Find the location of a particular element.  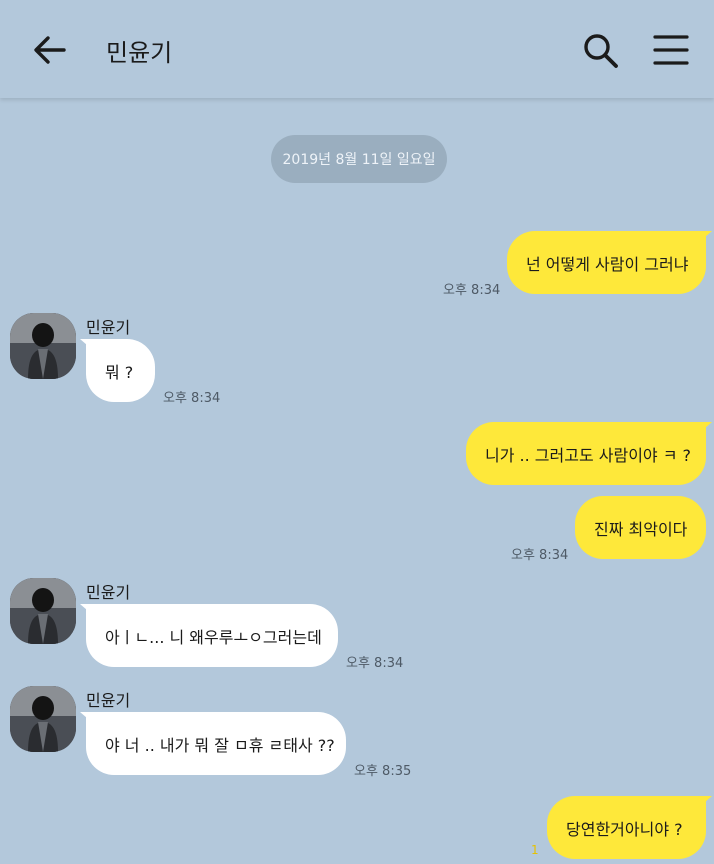

search-icon is located at coordinates (601, 51).